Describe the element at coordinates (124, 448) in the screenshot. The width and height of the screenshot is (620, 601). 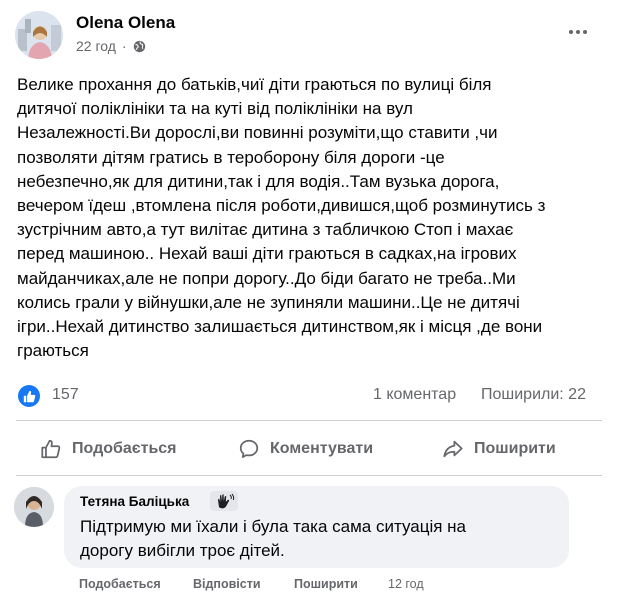
I see `like-button-label: Подобається` at that location.